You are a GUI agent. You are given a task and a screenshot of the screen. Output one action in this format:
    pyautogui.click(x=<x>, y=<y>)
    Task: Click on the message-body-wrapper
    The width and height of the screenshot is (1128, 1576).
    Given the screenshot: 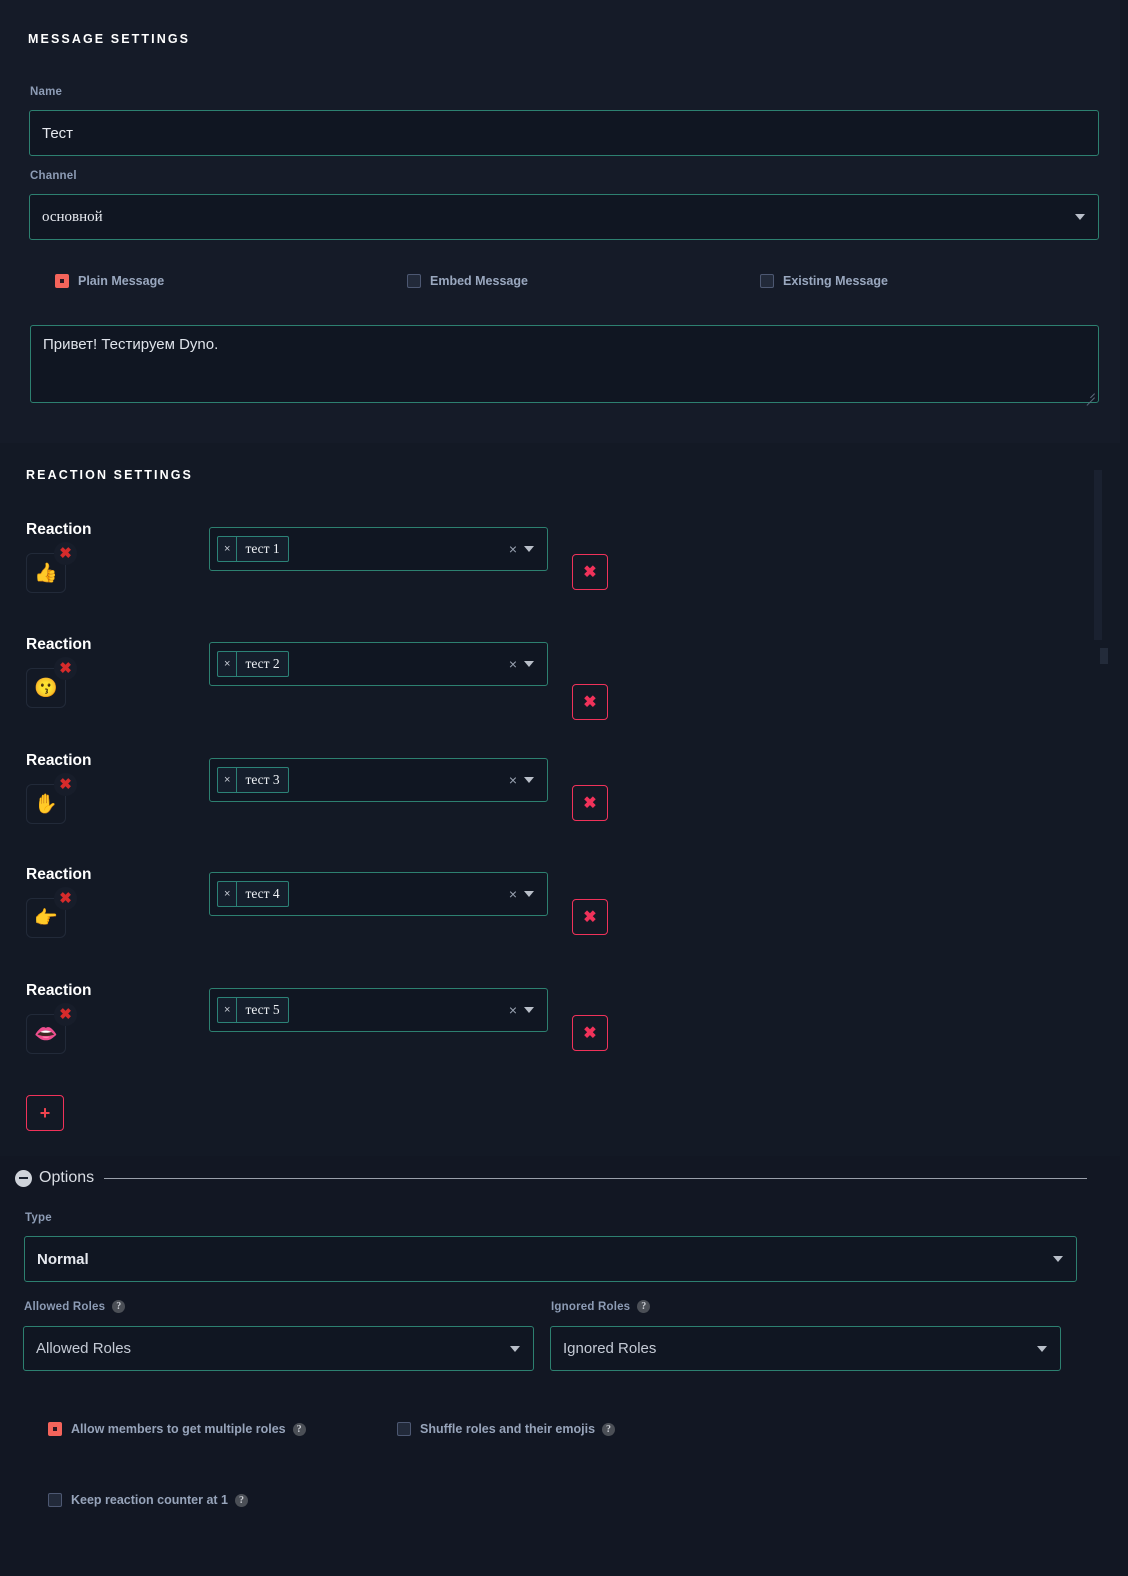 What is the action you would take?
    pyautogui.click(x=564, y=364)
    